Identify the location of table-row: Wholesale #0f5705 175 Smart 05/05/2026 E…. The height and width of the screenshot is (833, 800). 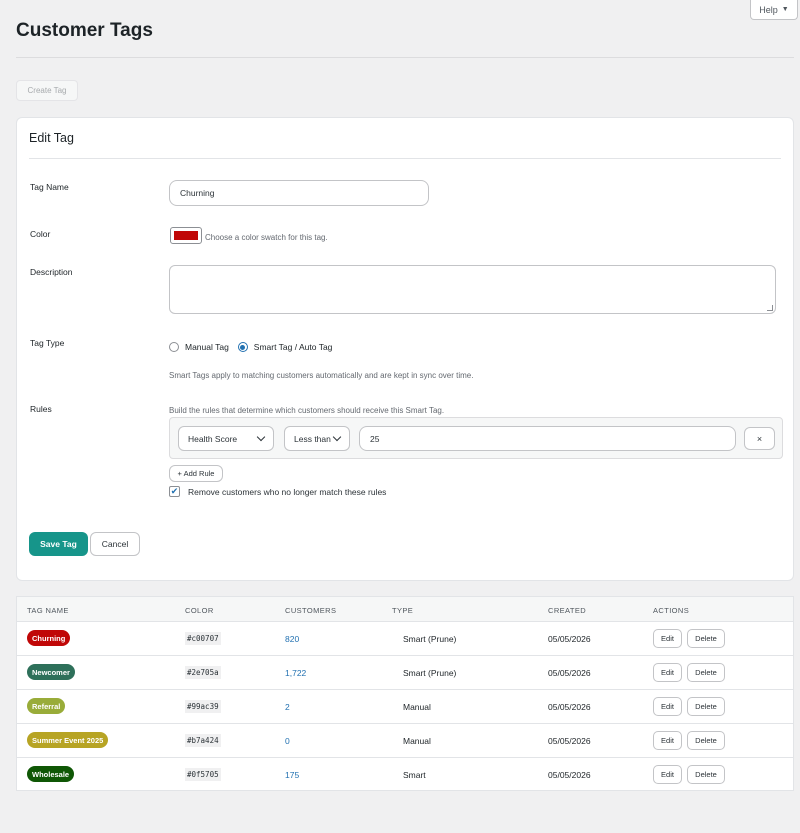
(405, 775).